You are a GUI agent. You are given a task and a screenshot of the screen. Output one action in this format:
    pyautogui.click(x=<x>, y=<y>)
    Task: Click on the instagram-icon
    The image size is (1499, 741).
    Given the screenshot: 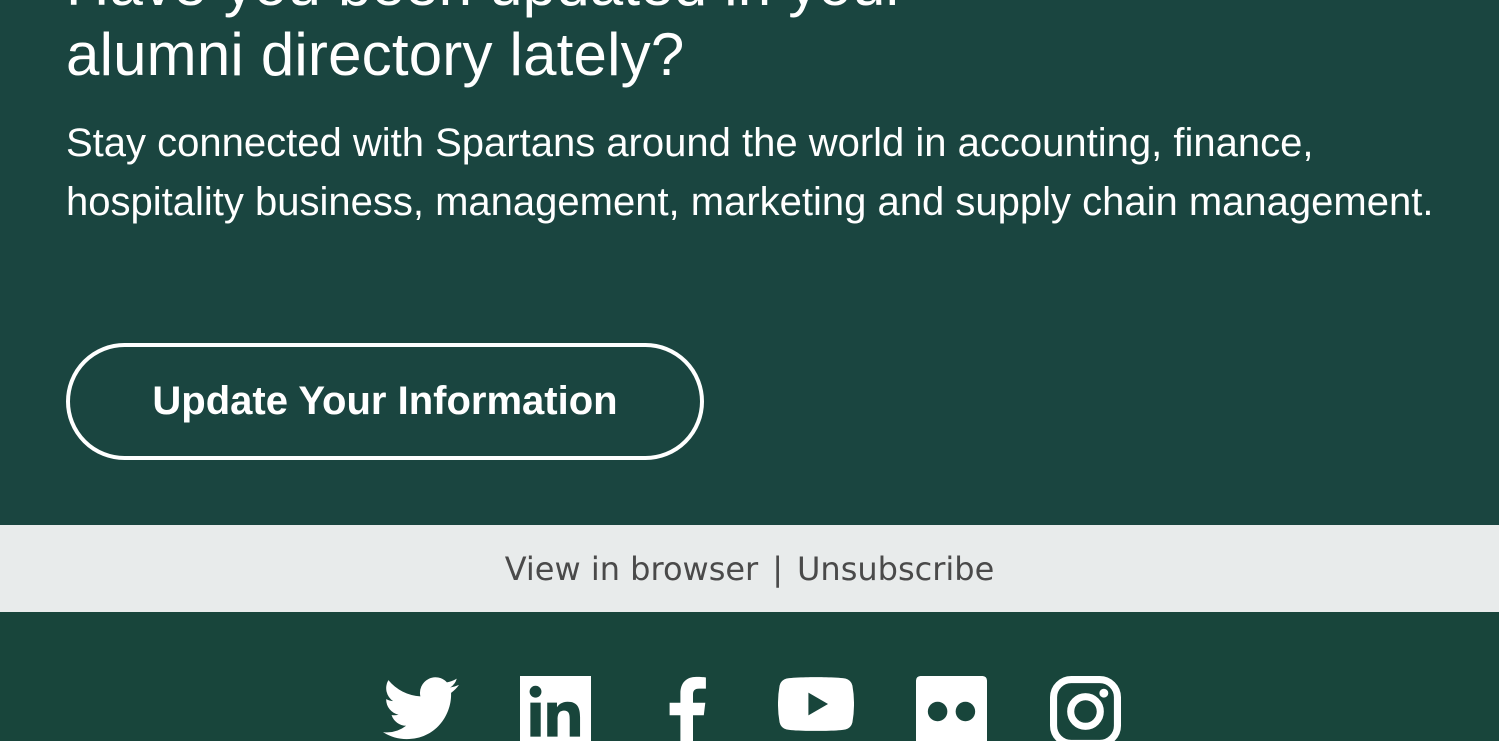 What is the action you would take?
    pyautogui.click(x=1085, y=708)
    